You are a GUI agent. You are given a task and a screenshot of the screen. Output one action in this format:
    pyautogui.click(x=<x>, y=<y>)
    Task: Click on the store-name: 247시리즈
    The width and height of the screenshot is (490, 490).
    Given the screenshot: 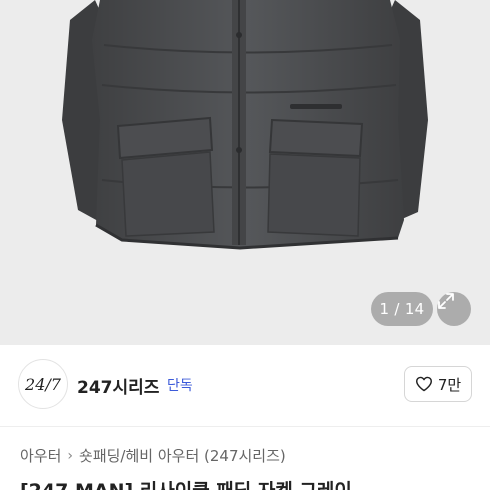 What is the action you would take?
    pyautogui.click(x=118, y=385)
    